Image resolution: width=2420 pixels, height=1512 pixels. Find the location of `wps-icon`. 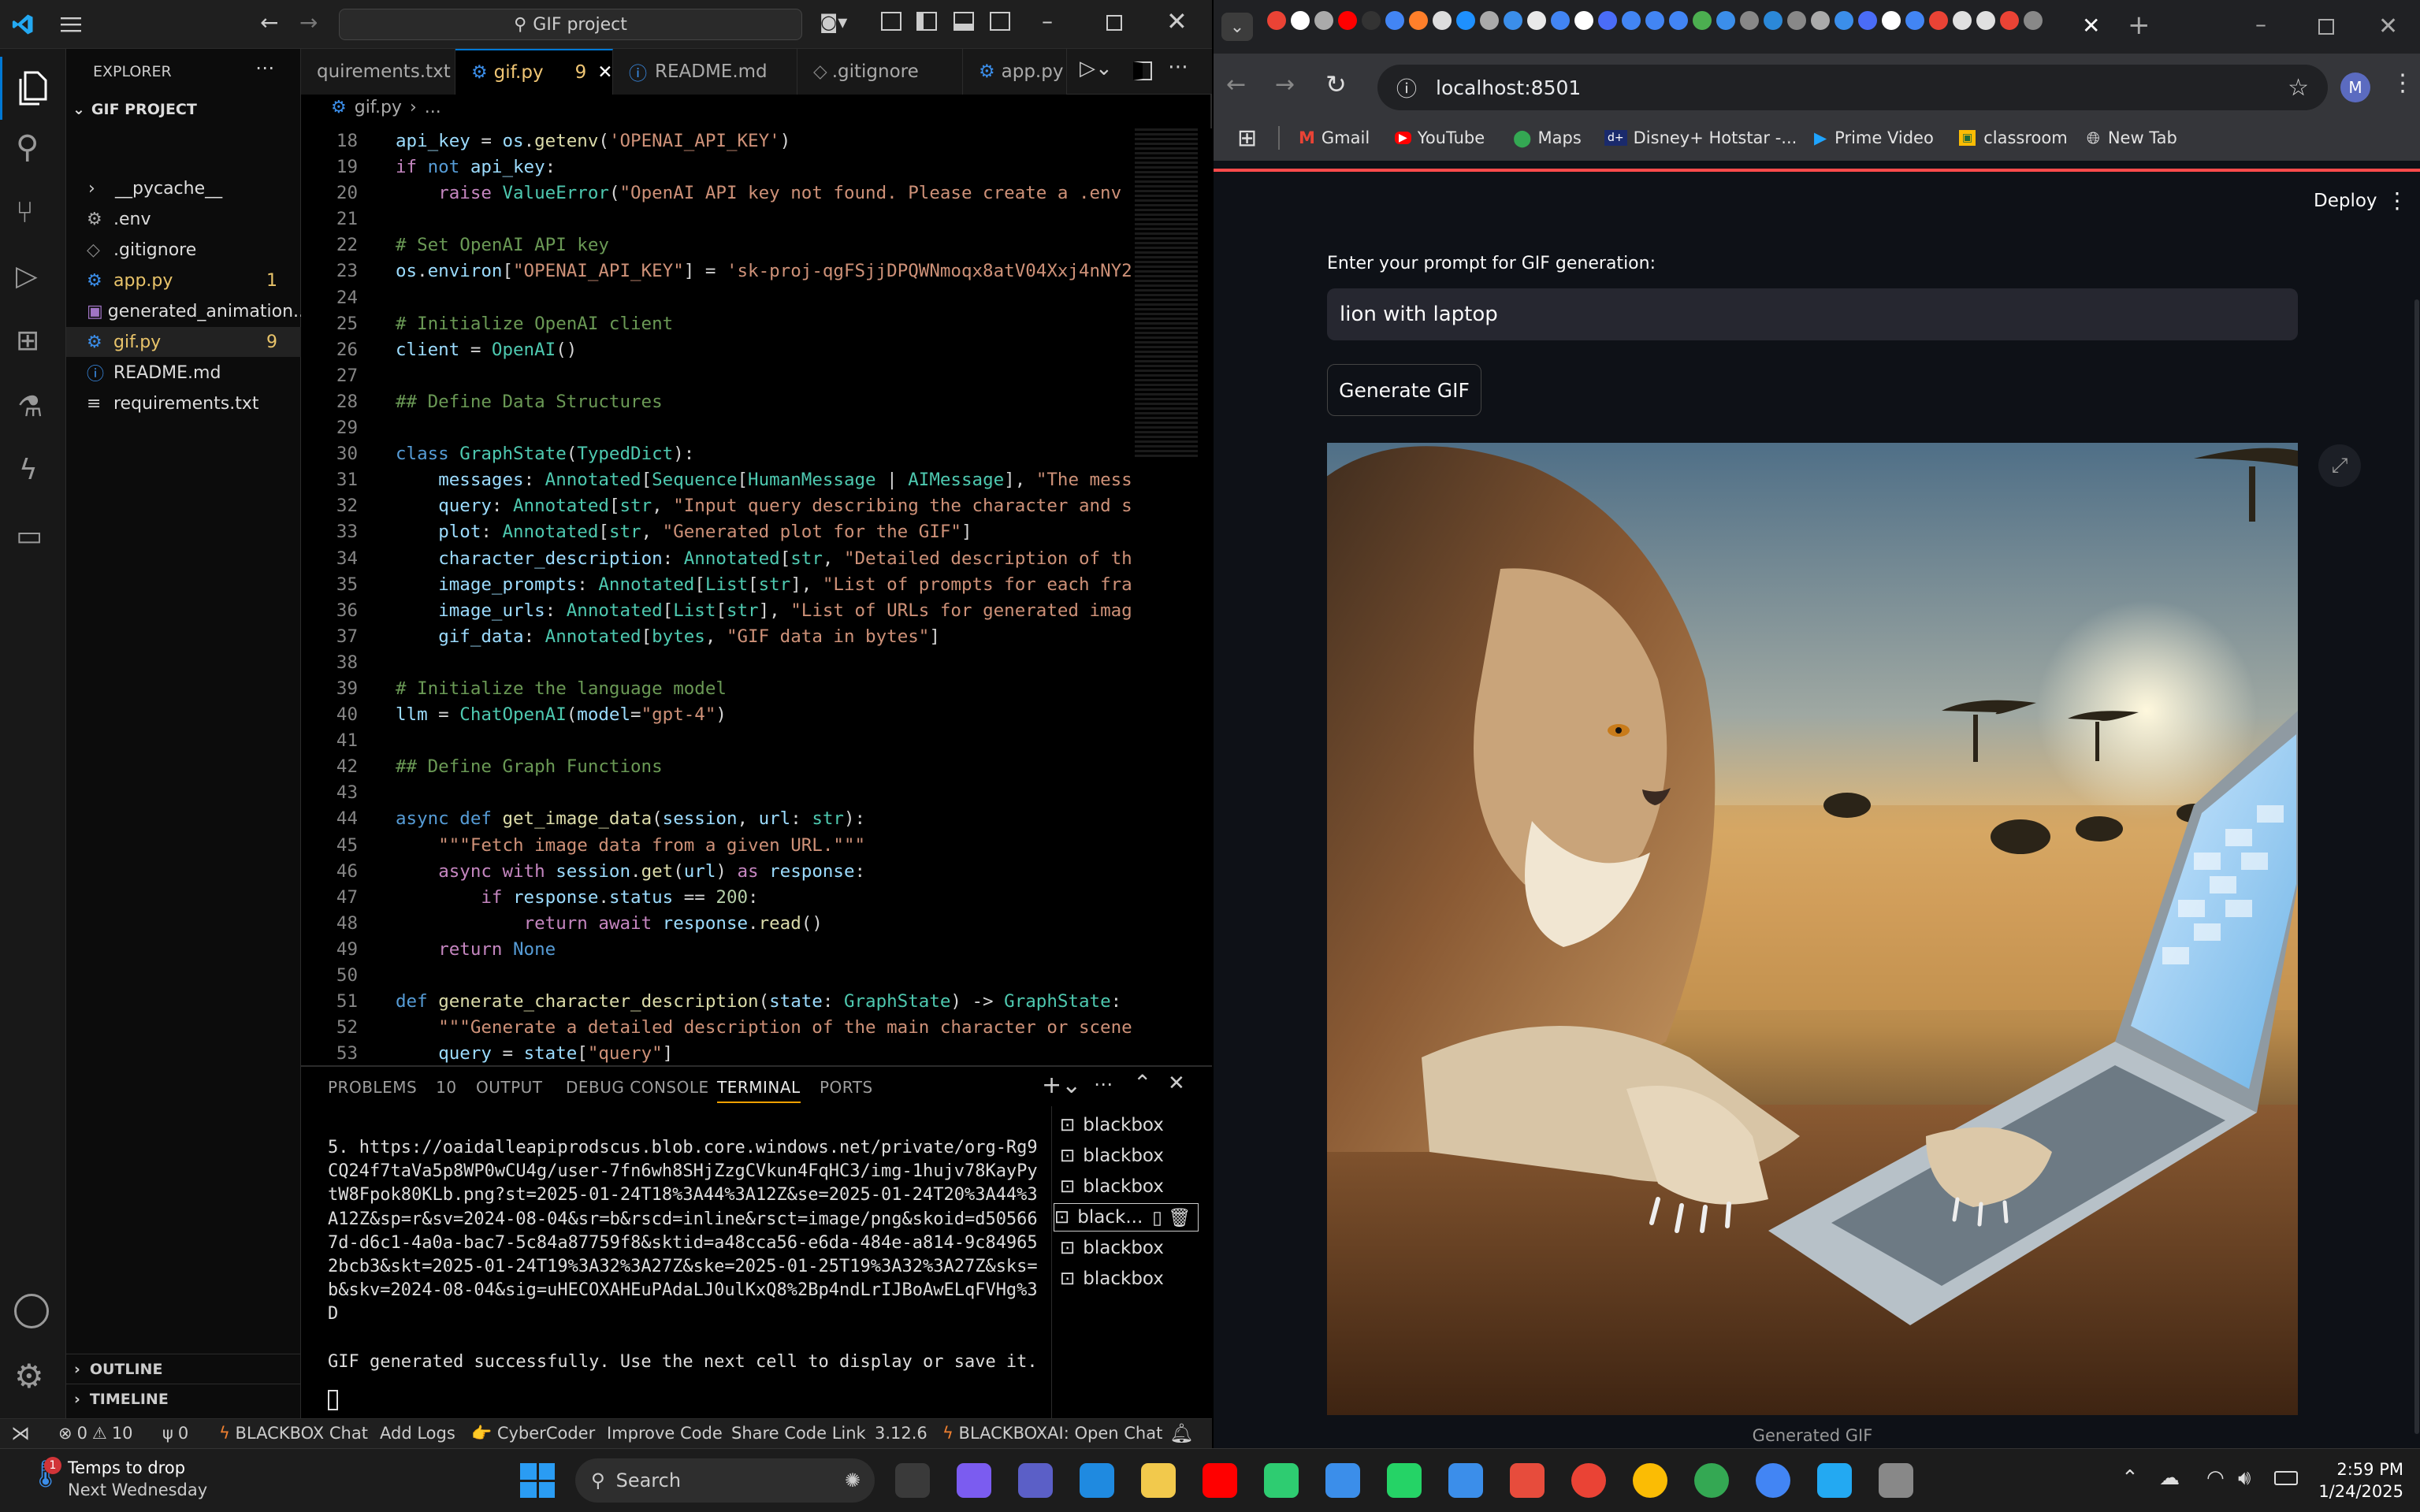

wps-icon is located at coordinates (1528, 1480).